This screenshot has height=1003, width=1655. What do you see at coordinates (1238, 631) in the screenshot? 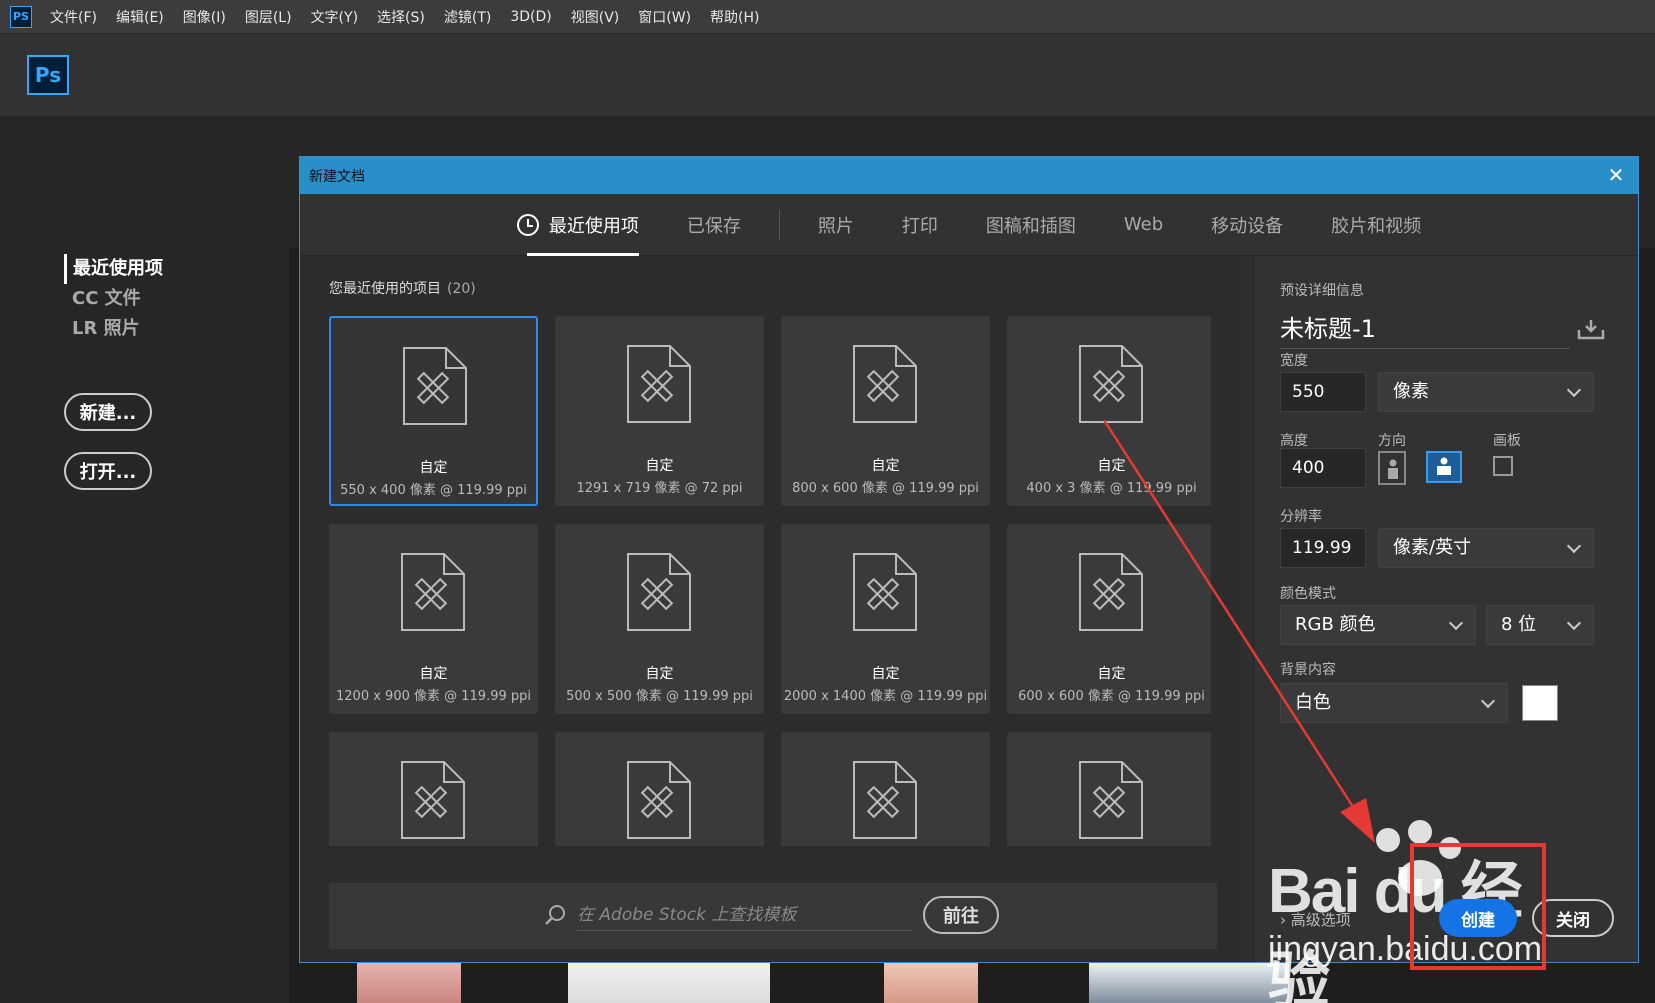
I see `annotation-arrow` at bounding box center [1238, 631].